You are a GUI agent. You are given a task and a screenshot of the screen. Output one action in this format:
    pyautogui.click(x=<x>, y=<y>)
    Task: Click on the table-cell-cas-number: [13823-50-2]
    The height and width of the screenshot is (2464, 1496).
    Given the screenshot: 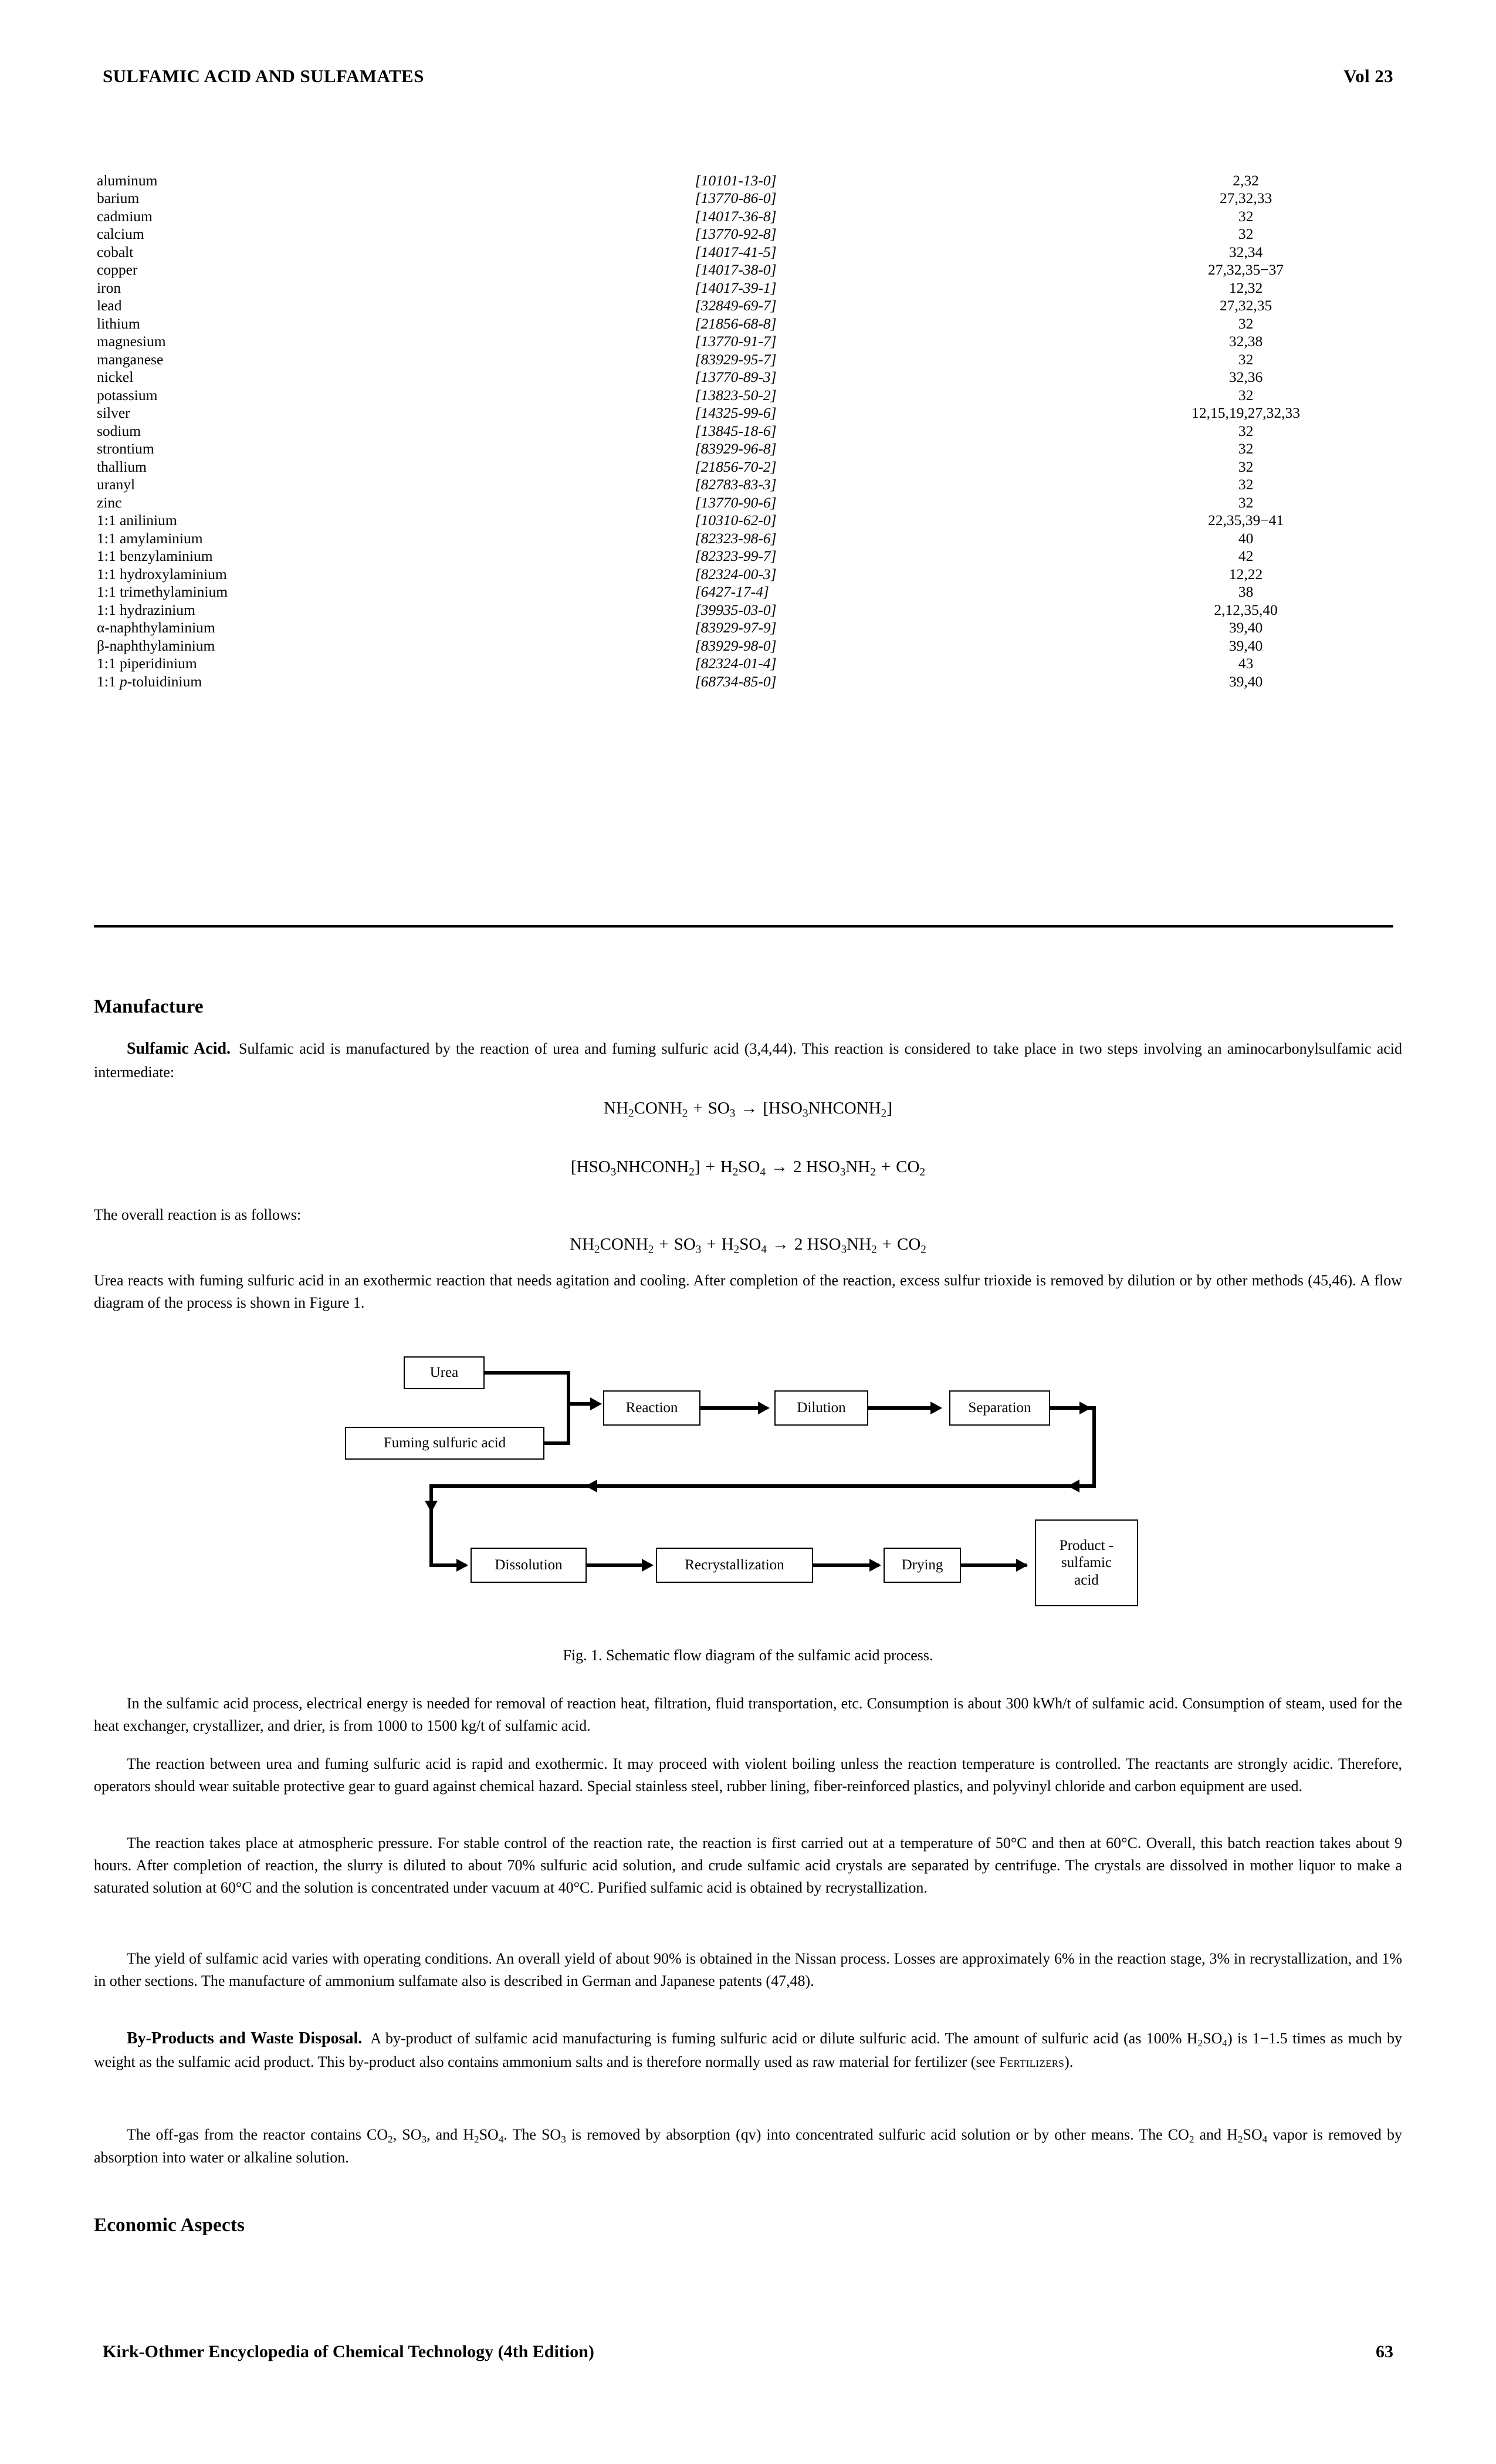 What is the action you would take?
    pyautogui.click(x=736, y=395)
    